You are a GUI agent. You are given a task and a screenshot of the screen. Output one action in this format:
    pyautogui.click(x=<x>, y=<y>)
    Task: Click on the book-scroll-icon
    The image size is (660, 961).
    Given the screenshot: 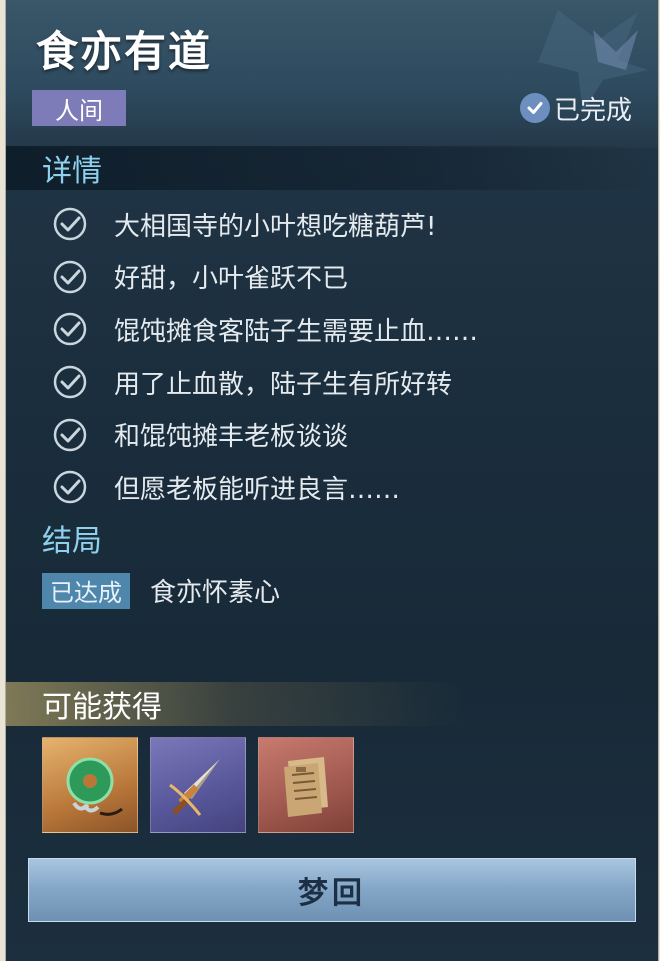 What is the action you would take?
    pyautogui.click(x=306, y=787)
    